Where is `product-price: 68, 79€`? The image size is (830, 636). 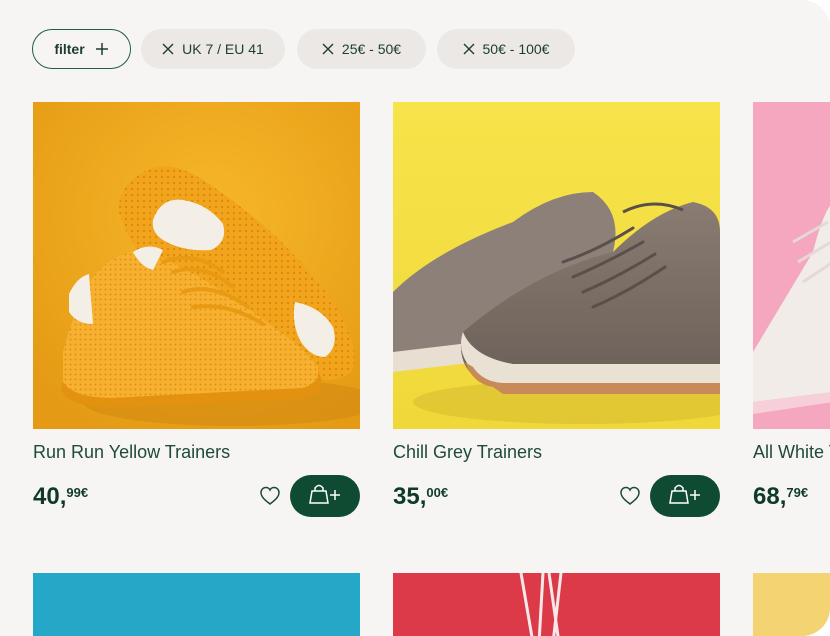
product-price: 68, 79€ is located at coordinates (780, 497).